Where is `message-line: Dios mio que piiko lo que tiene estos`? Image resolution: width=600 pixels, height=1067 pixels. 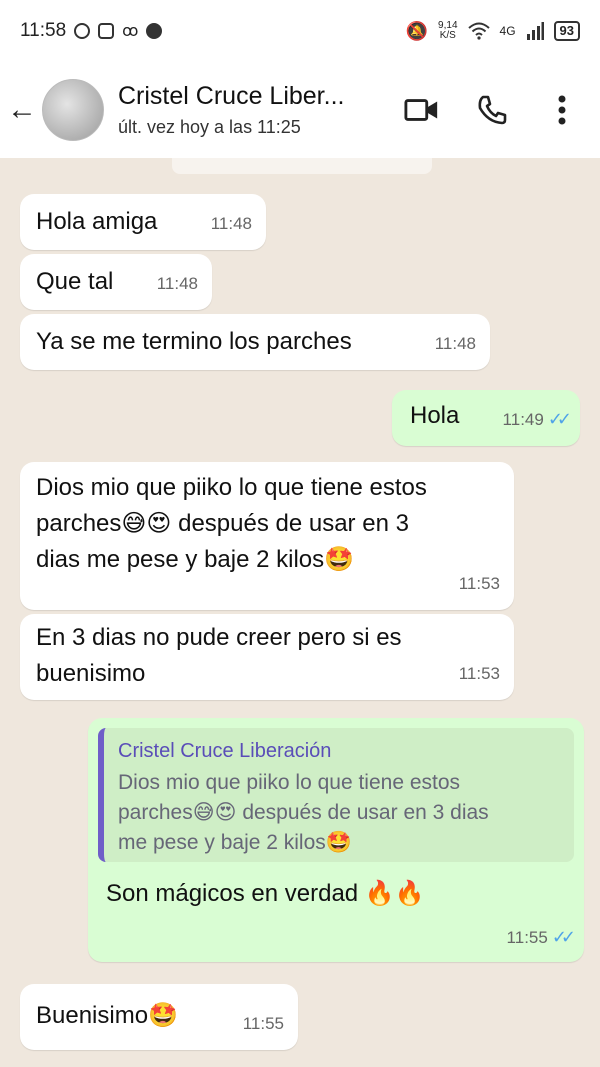 message-line: Dios mio que piiko lo que tiene estos is located at coordinates (231, 487).